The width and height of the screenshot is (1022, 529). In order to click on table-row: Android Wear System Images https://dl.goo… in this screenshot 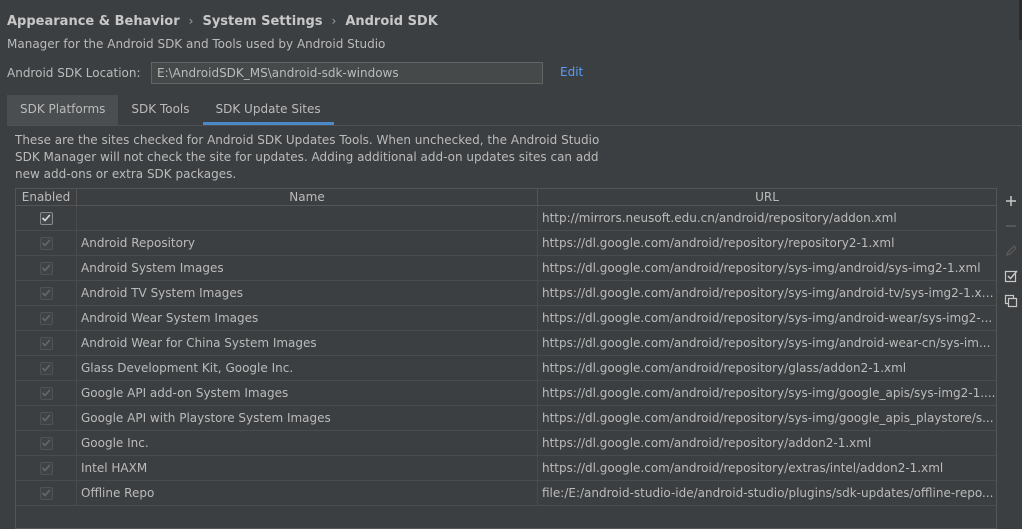, I will do `click(506, 318)`.